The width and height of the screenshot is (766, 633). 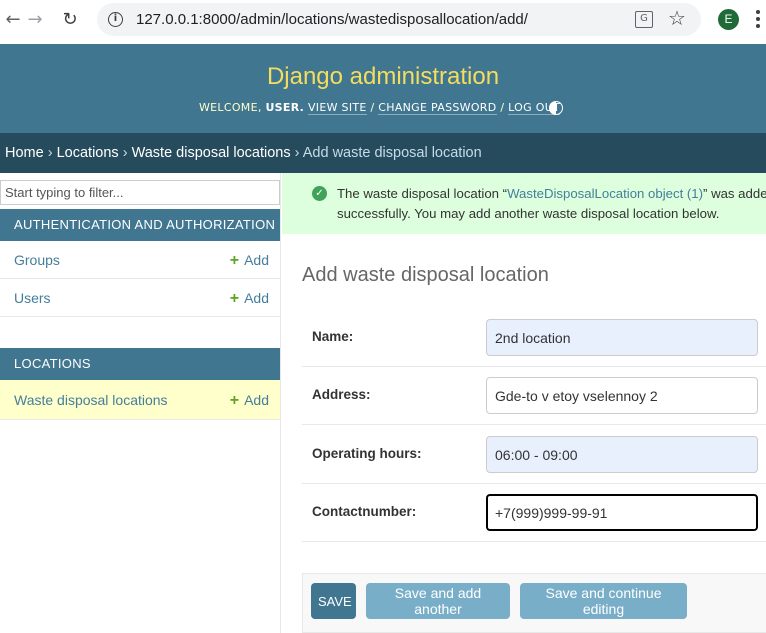 I want to click on save-and-add-another-button: Save and add another, so click(x=438, y=601).